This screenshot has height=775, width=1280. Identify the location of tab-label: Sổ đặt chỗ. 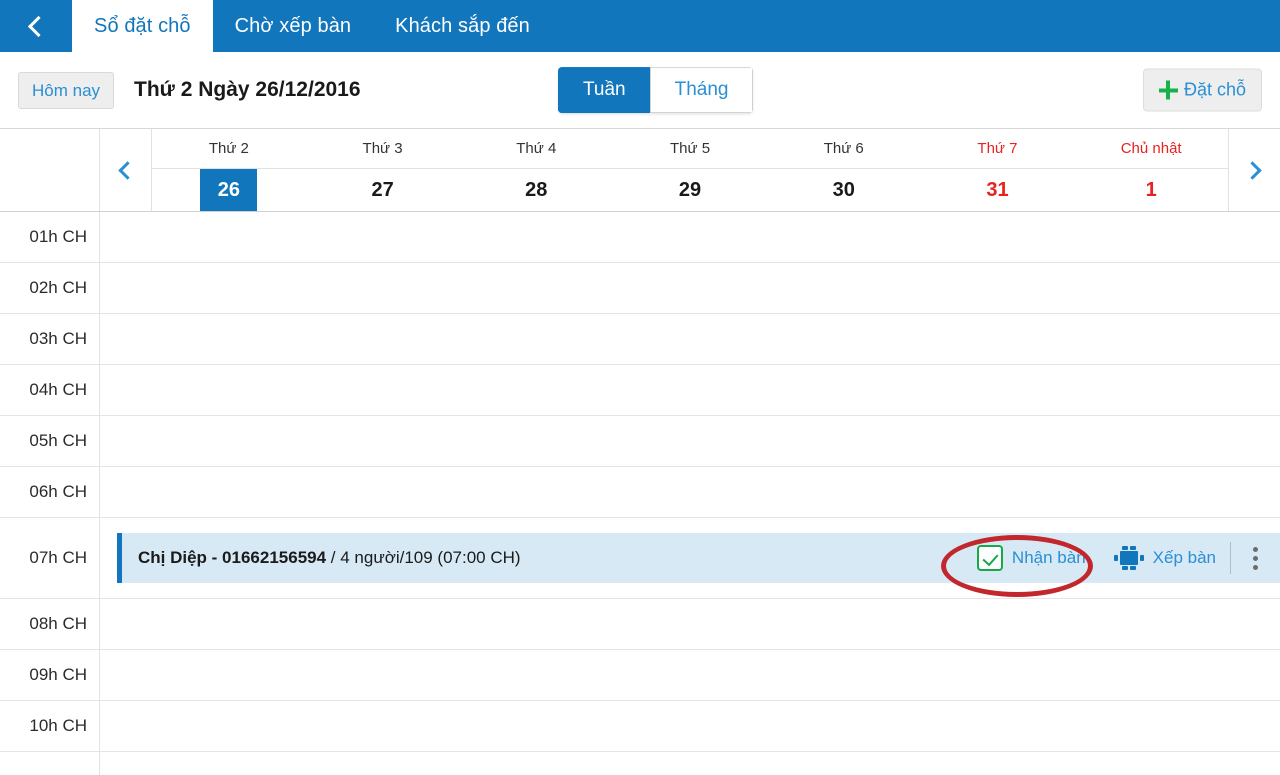
(142, 25).